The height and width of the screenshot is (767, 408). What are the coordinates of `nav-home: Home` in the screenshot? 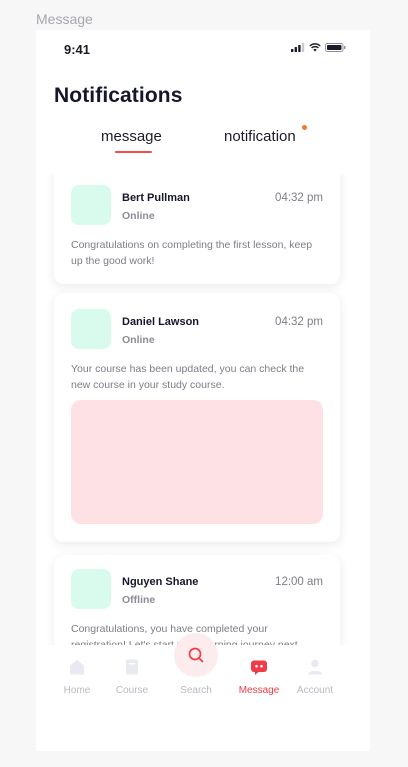 It's located at (77, 677).